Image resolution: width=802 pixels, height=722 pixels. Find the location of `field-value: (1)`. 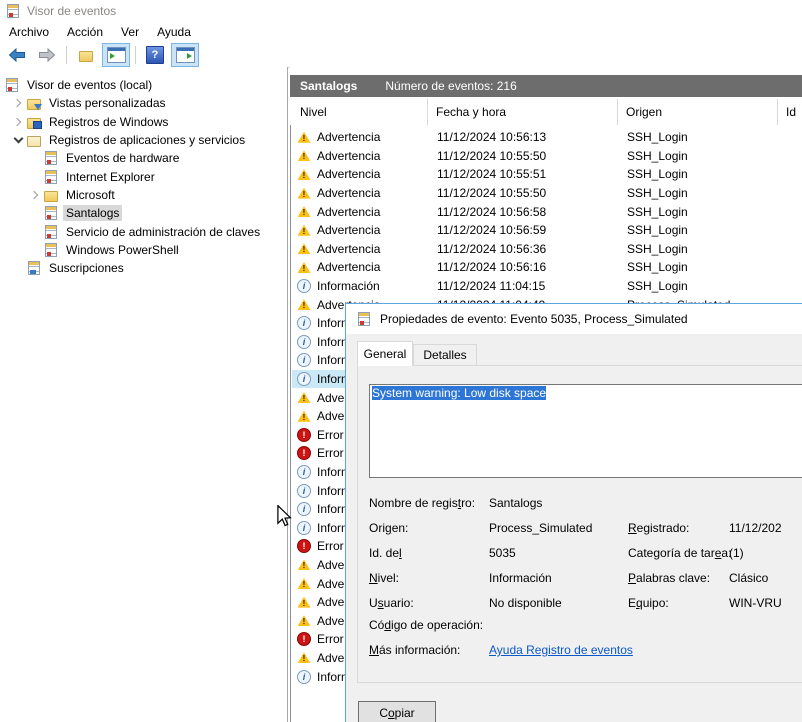

field-value: (1) is located at coordinates (736, 553).